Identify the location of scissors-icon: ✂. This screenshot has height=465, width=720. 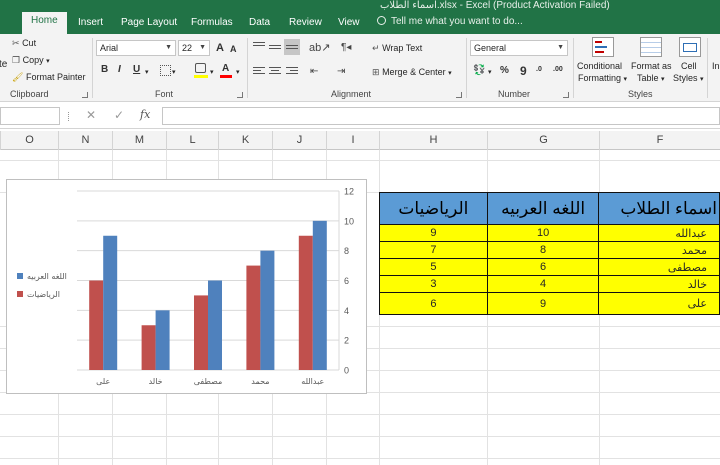
(16, 43).